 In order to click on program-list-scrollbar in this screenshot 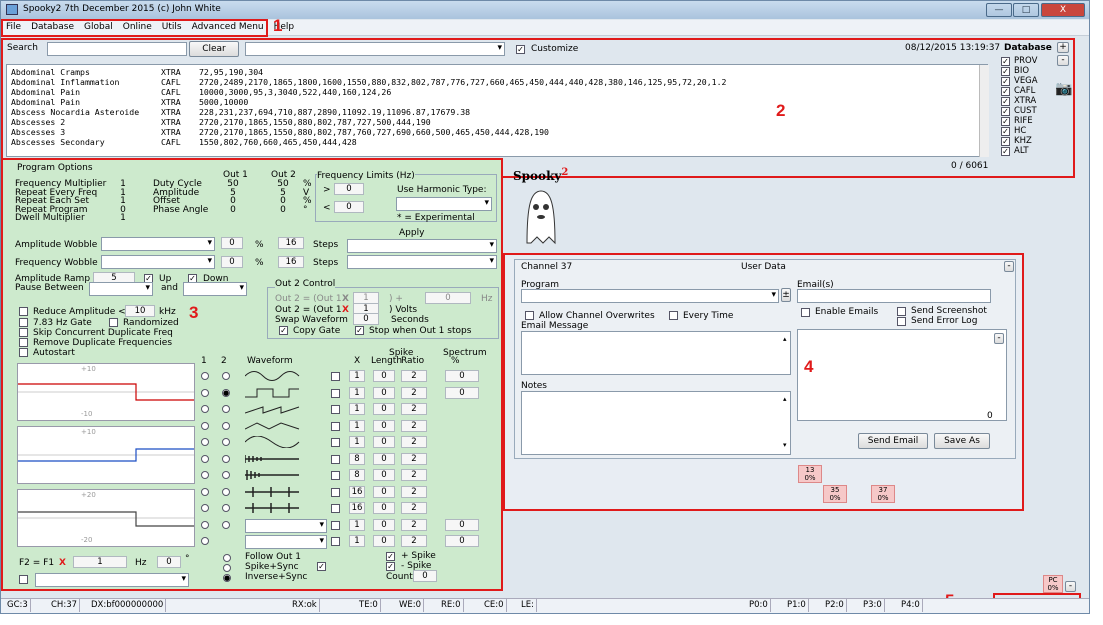, I will do `click(984, 111)`.